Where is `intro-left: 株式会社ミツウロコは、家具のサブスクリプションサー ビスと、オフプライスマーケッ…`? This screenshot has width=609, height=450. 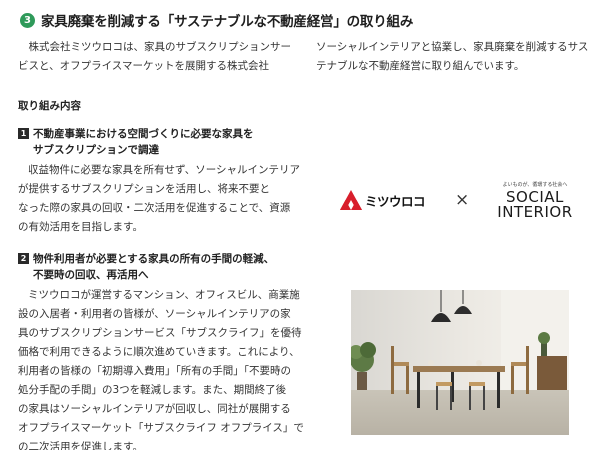 intro-left: 株式会社ミツウロコは、家具のサブスクリプションサー ビスと、オフプライスマーケッ… is located at coordinates (160, 57).